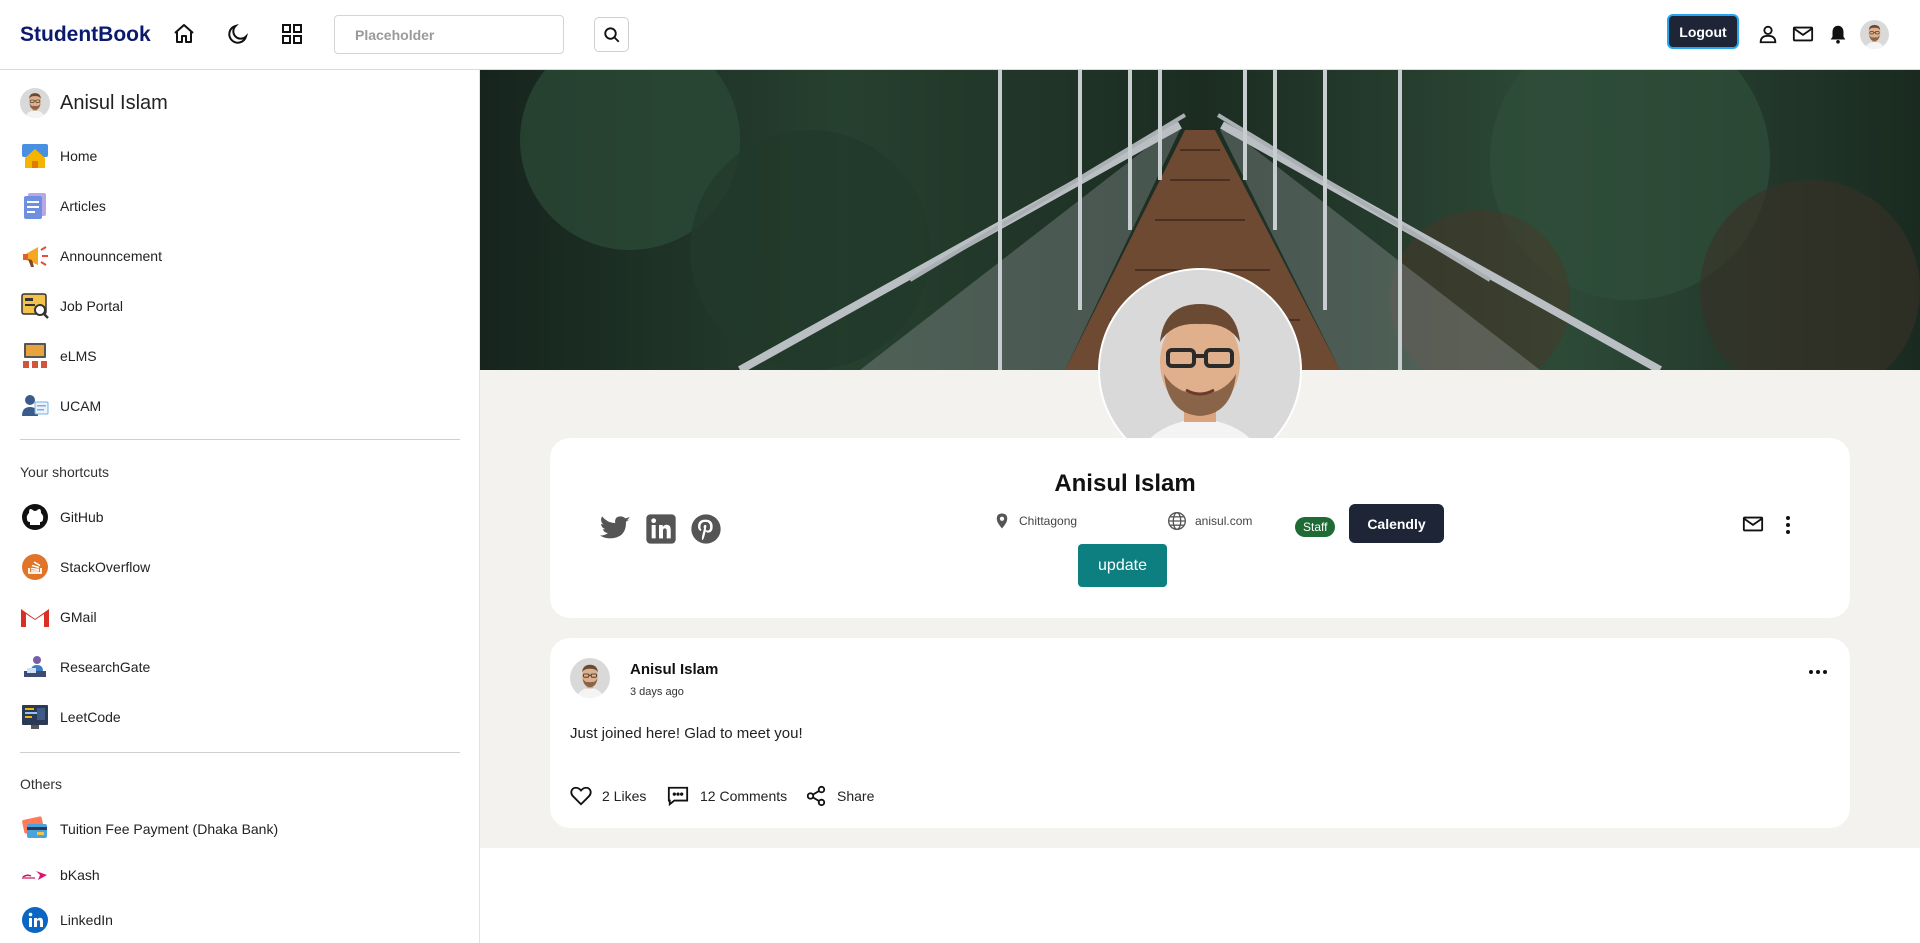 The width and height of the screenshot is (1920, 943). Describe the element at coordinates (35, 567) in the screenshot. I see `stackoverflow-icon` at that location.